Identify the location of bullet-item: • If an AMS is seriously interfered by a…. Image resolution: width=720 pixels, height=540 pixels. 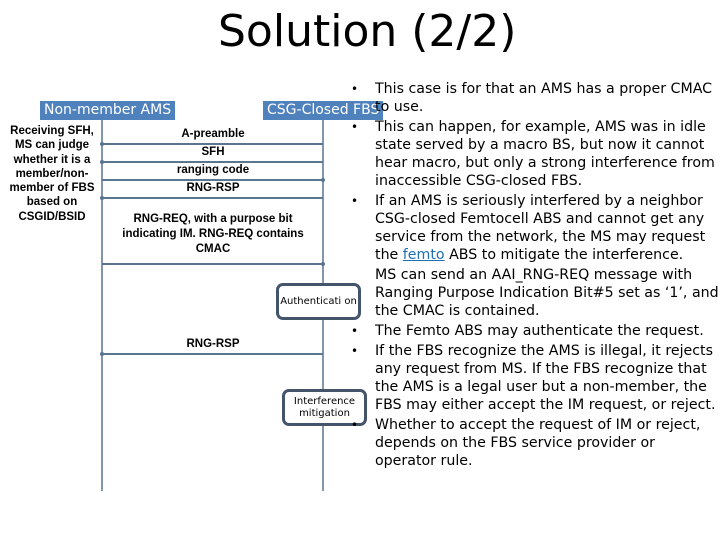
(532, 228).